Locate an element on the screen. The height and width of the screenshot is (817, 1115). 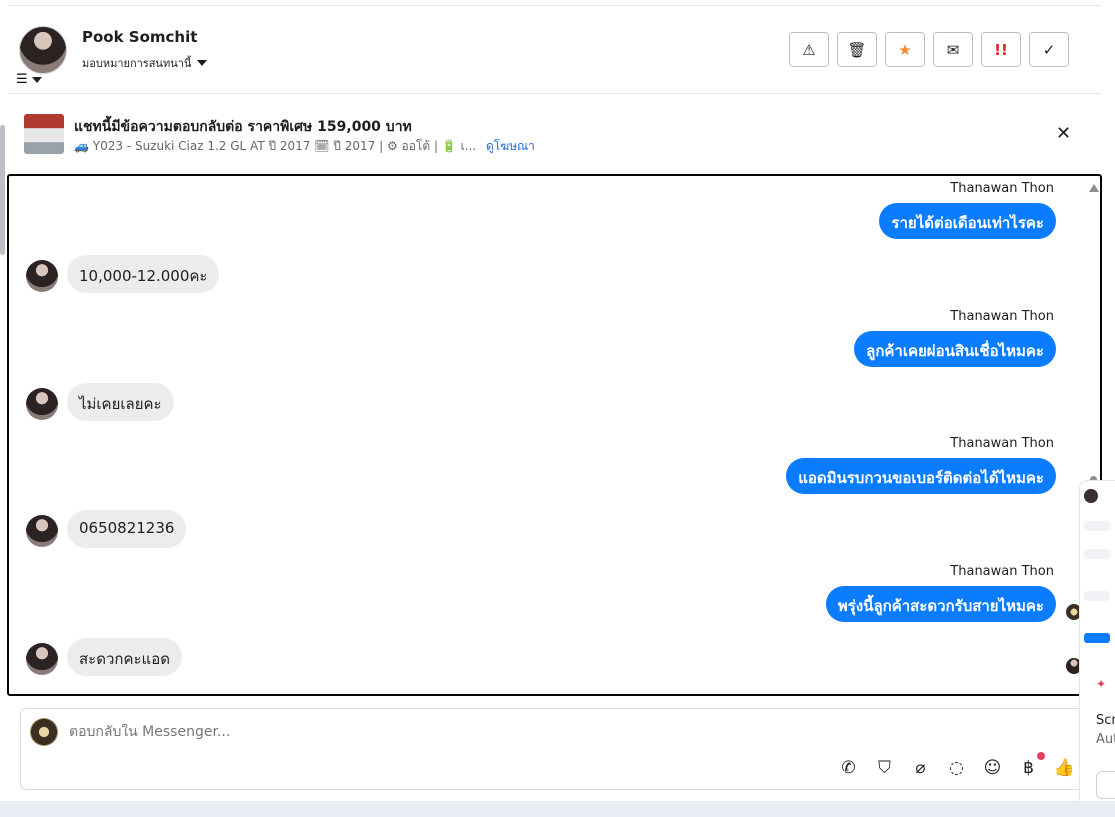
incoming-message: ไม่เคยเลยคะ is located at coordinates (120, 402).